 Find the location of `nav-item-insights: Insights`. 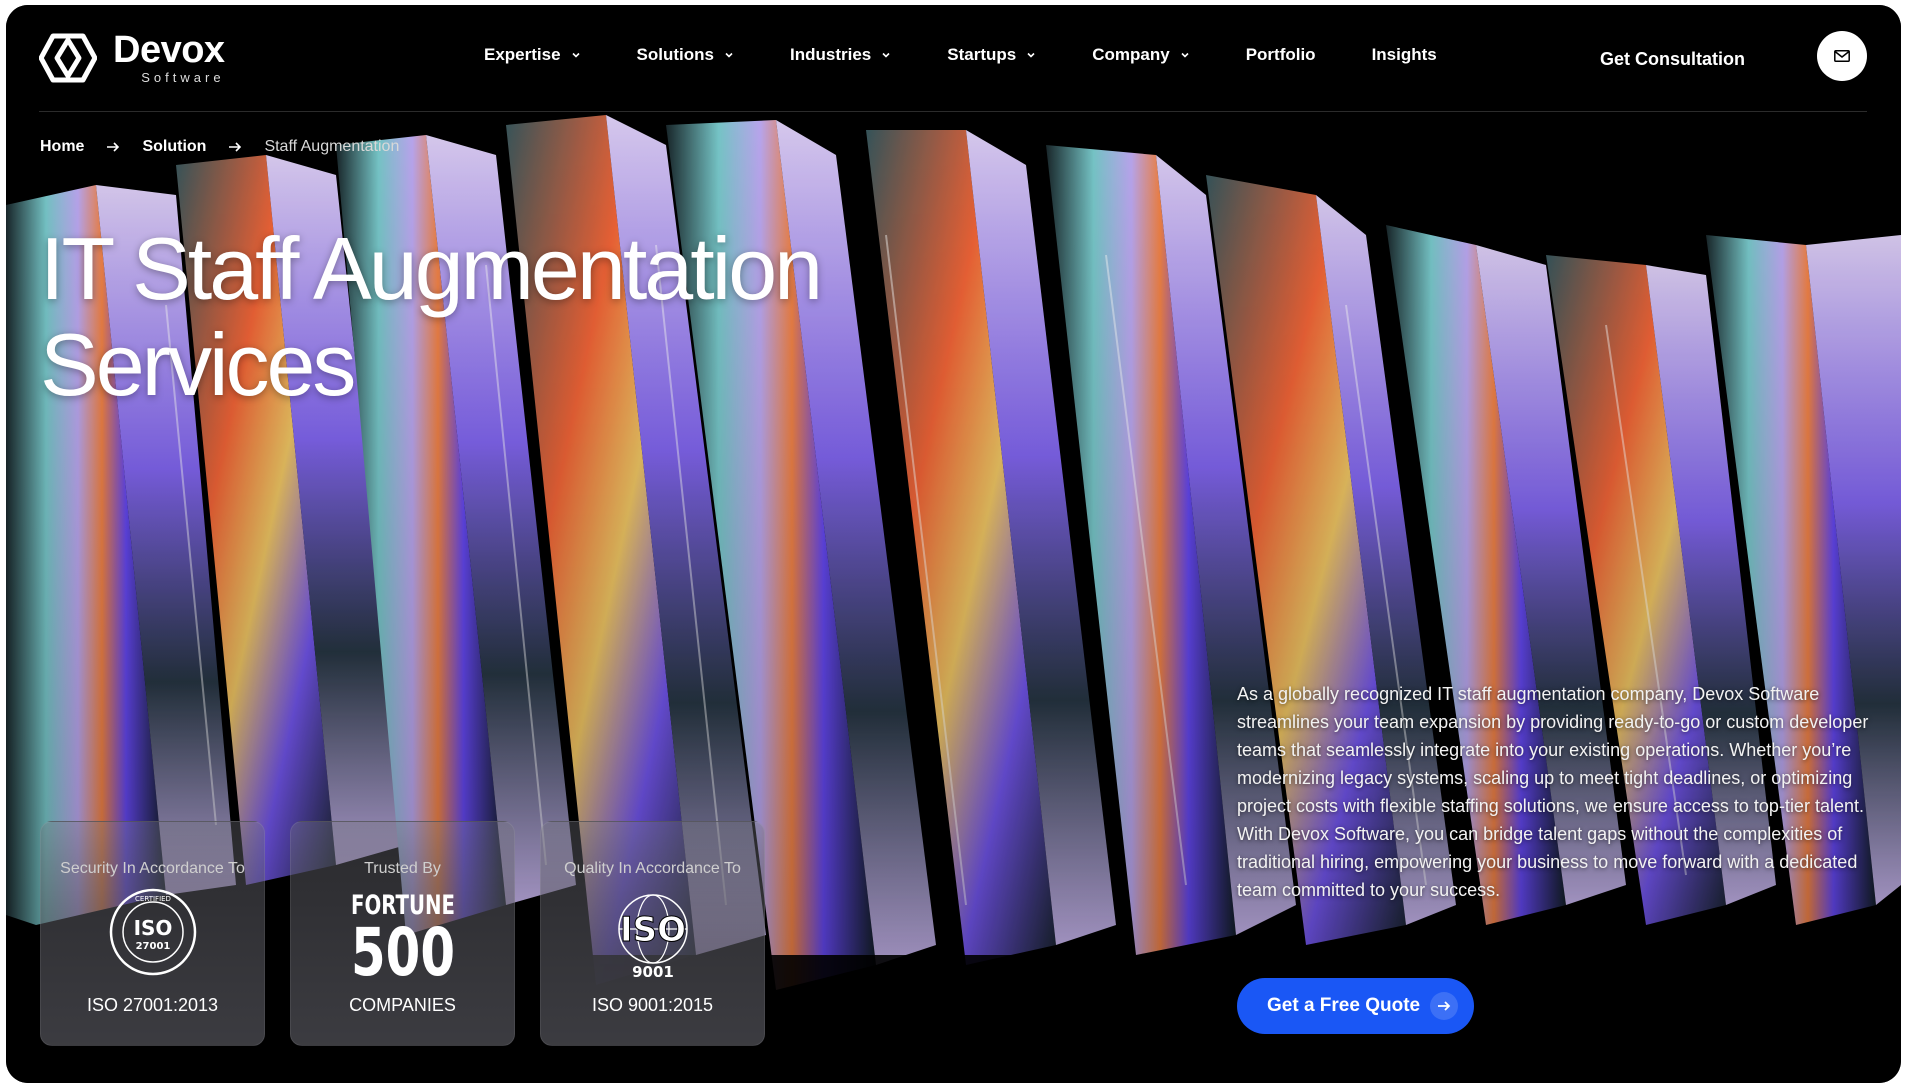

nav-item-insights: Insights is located at coordinates (1404, 55).